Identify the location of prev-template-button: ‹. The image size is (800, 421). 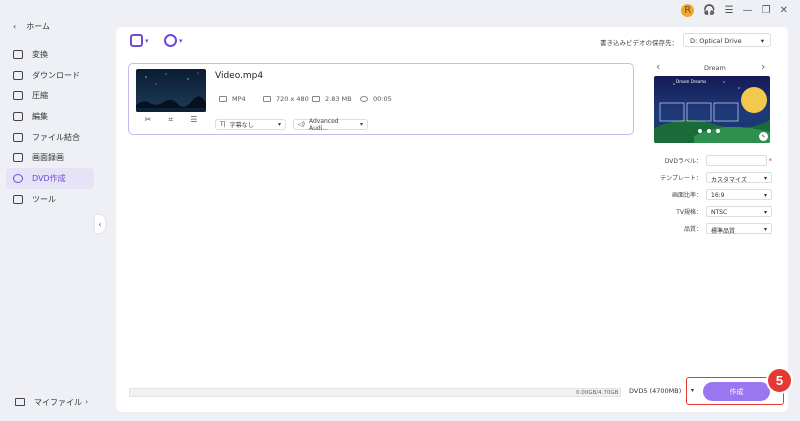
(658, 66).